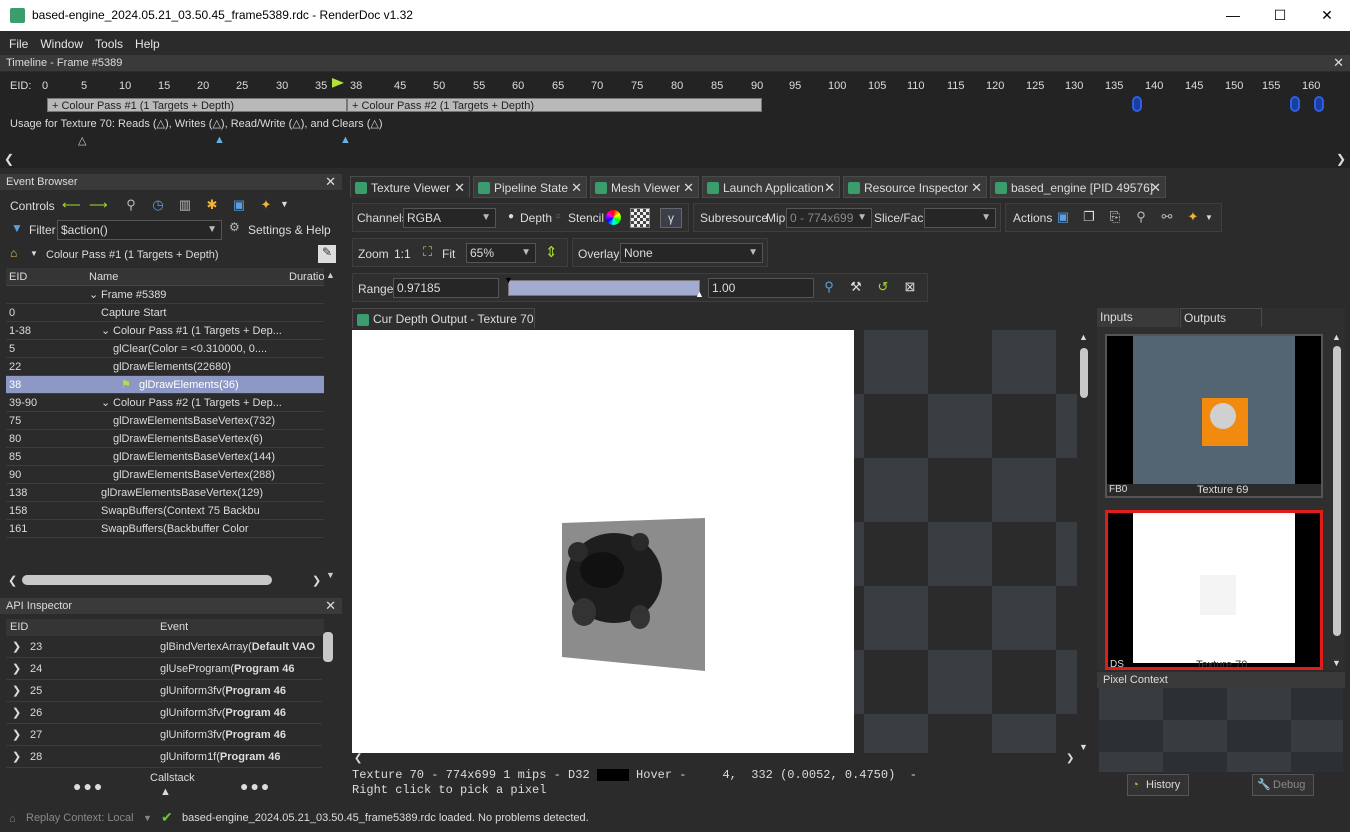 This screenshot has height=832, width=1350. What do you see at coordinates (761, 288) in the screenshot?
I see `range-max-input: 1.00` at bounding box center [761, 288].